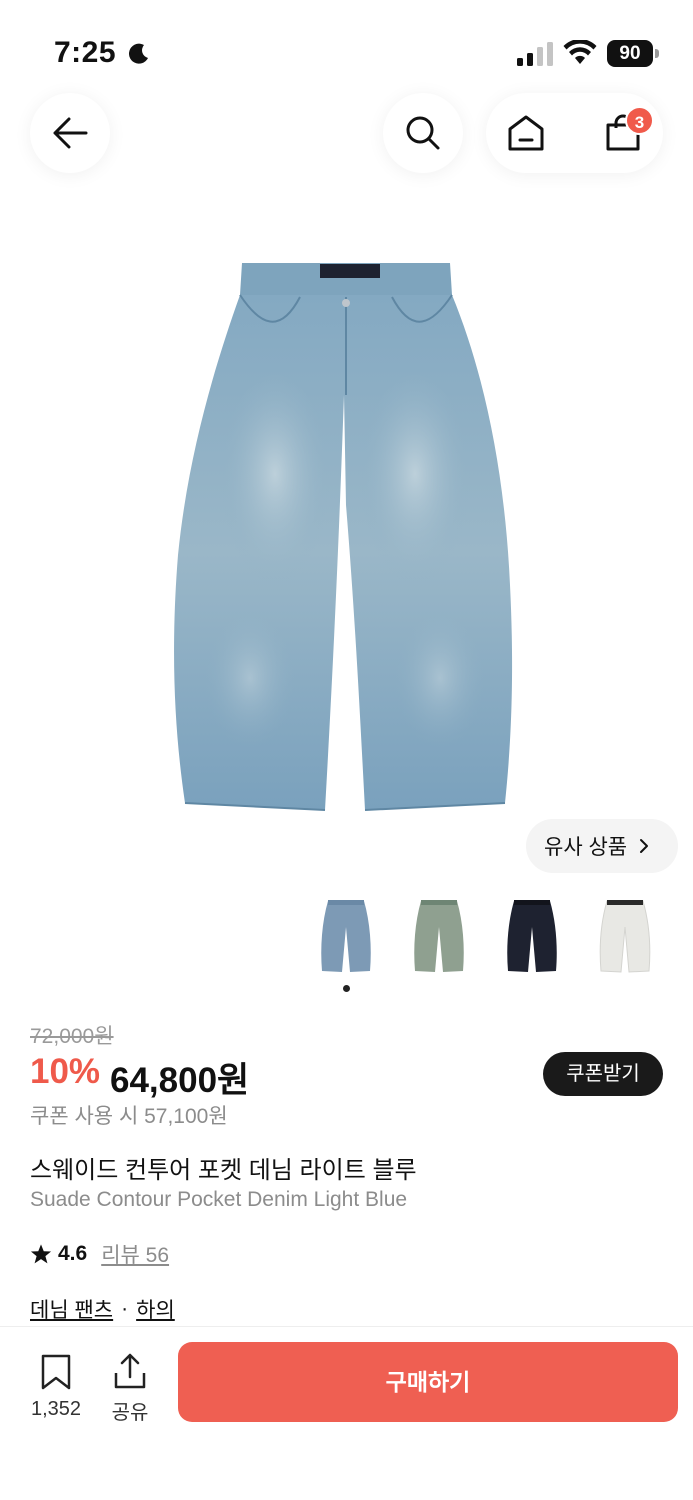 The height and width of the screenshot is (1500, 693). I want to click on signal-icon, so click(535, 54).